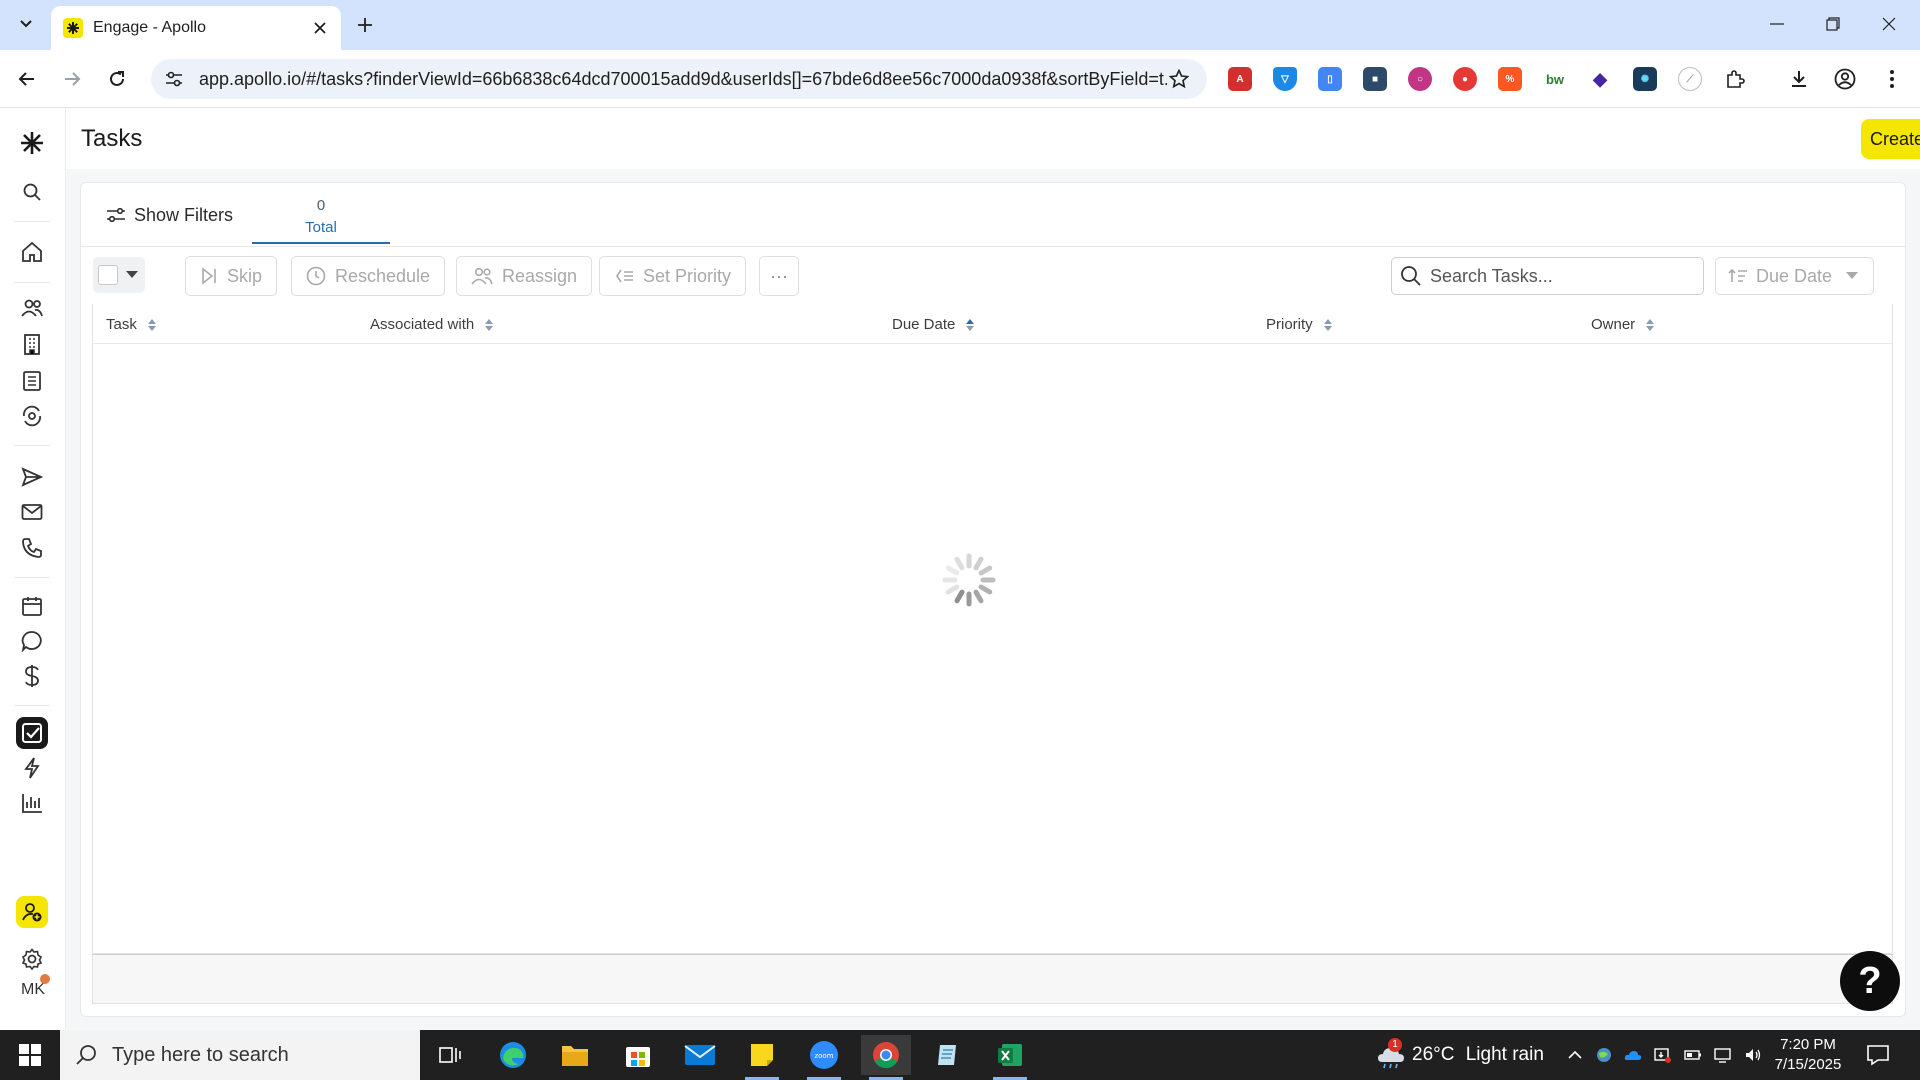 This screenshot has height=1080, width=1920. What do you see at coordinates (1604, 1055) in the screenshot?
I see `globe-tray-icon` at bounding box center [1604, 1055].